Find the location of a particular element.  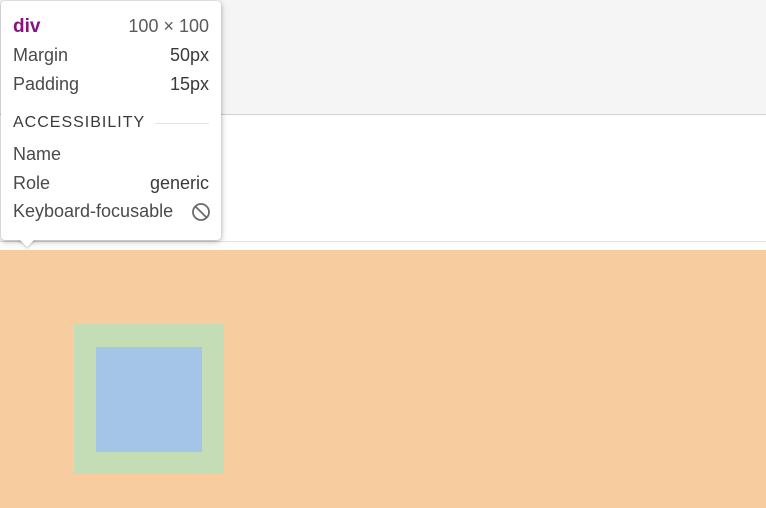

section-divider is located at coordinates (182, 123).